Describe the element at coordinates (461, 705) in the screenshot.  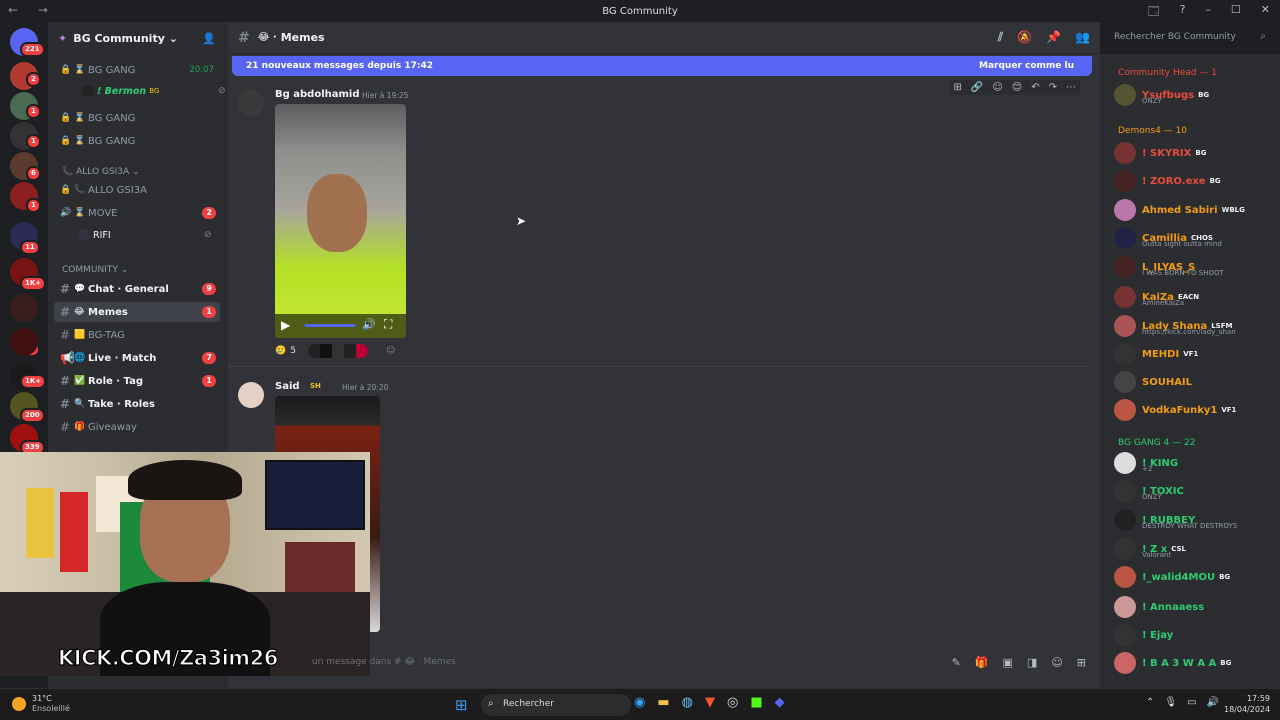
I see `windows-start-icon: ⊞` at that location.